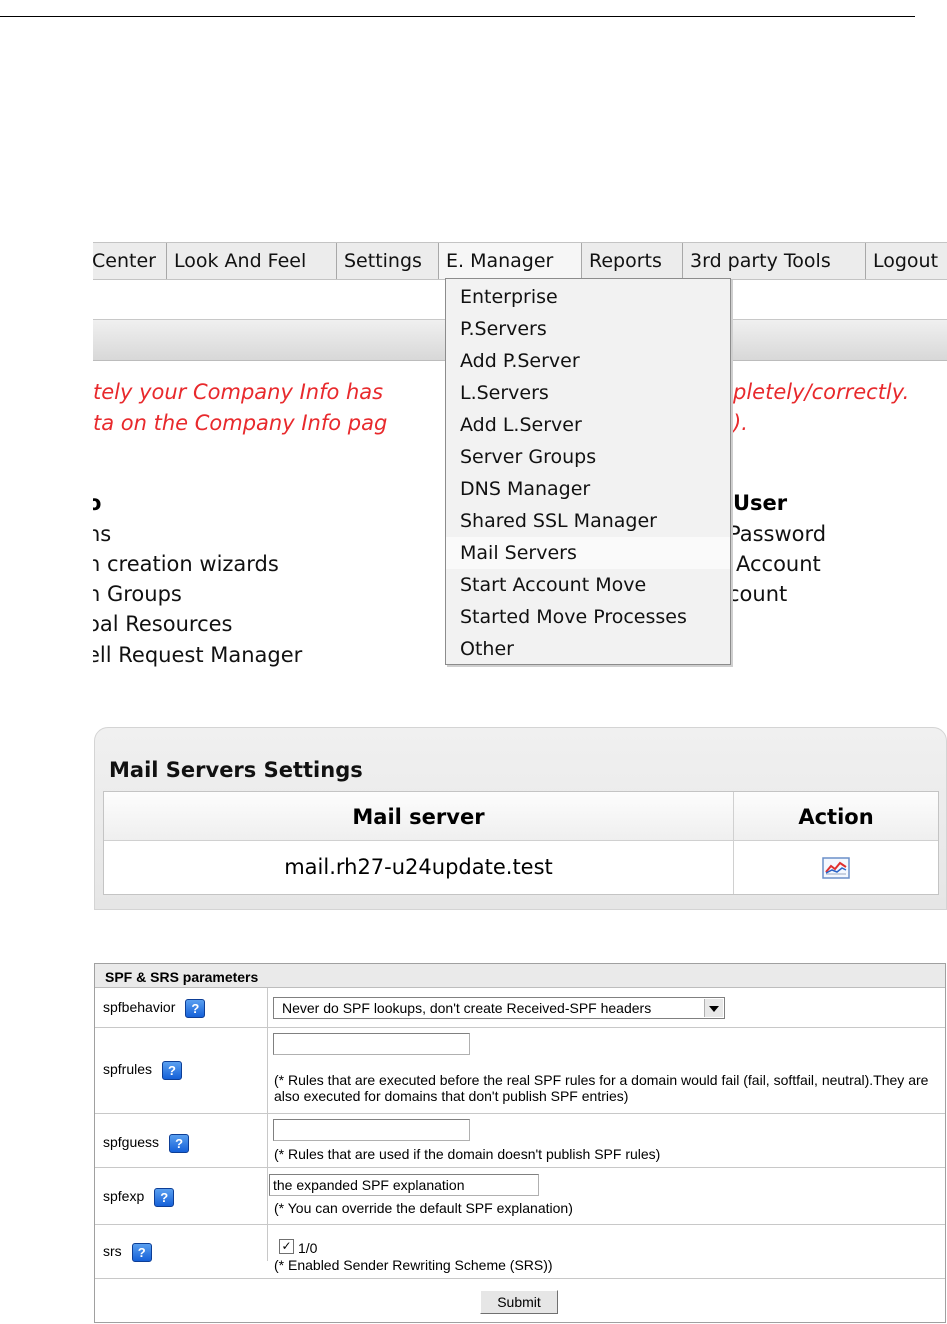 The width and height of the screenshot is (947, 1324). What do you see at coordinates (760, 503) in the screenshot?
I see `user-section-heading: User` at bounding box center [760, 503].